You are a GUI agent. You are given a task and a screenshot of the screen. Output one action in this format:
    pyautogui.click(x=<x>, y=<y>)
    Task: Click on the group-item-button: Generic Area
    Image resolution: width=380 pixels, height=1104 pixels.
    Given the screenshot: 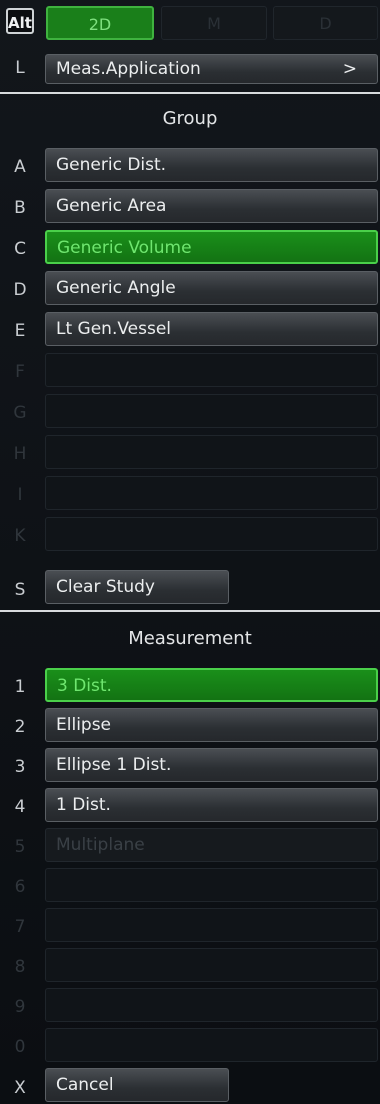 What is the action you would take?
    pyautogui.click(x=211, y=206)
    